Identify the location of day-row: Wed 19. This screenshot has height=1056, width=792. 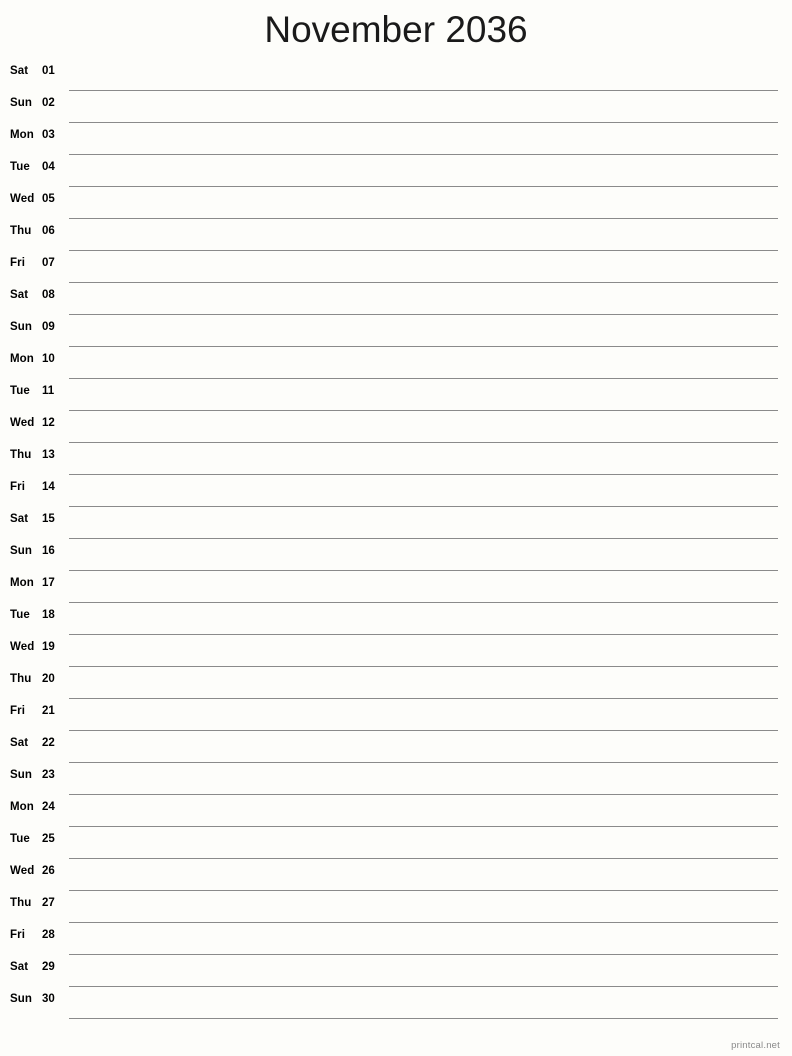
(396, 652).